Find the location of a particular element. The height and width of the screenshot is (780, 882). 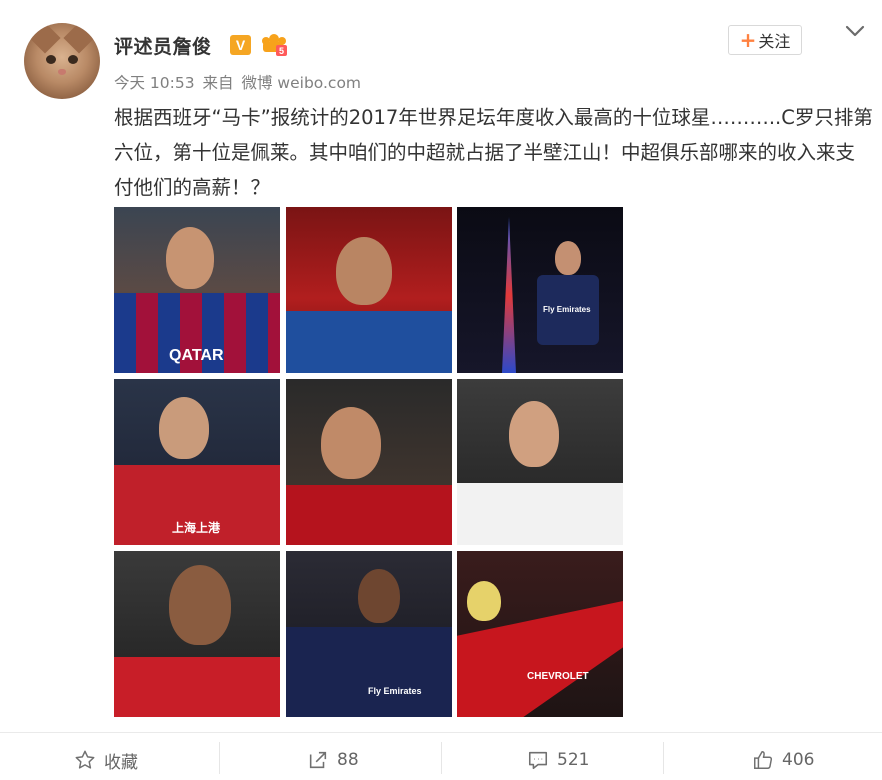

photo-hulk is located at coordinates (197, 634).